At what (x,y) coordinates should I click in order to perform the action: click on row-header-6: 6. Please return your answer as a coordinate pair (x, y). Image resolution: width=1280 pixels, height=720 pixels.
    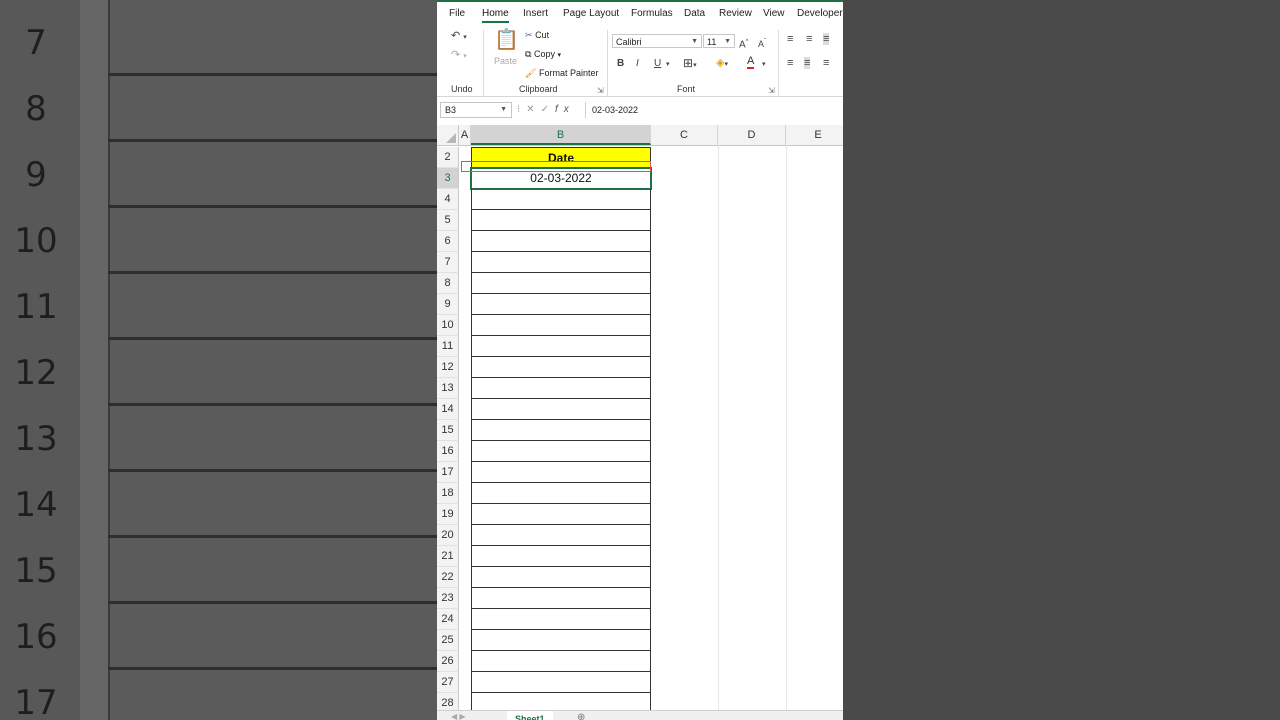
    Looking at the image, I should click on (448, 241).